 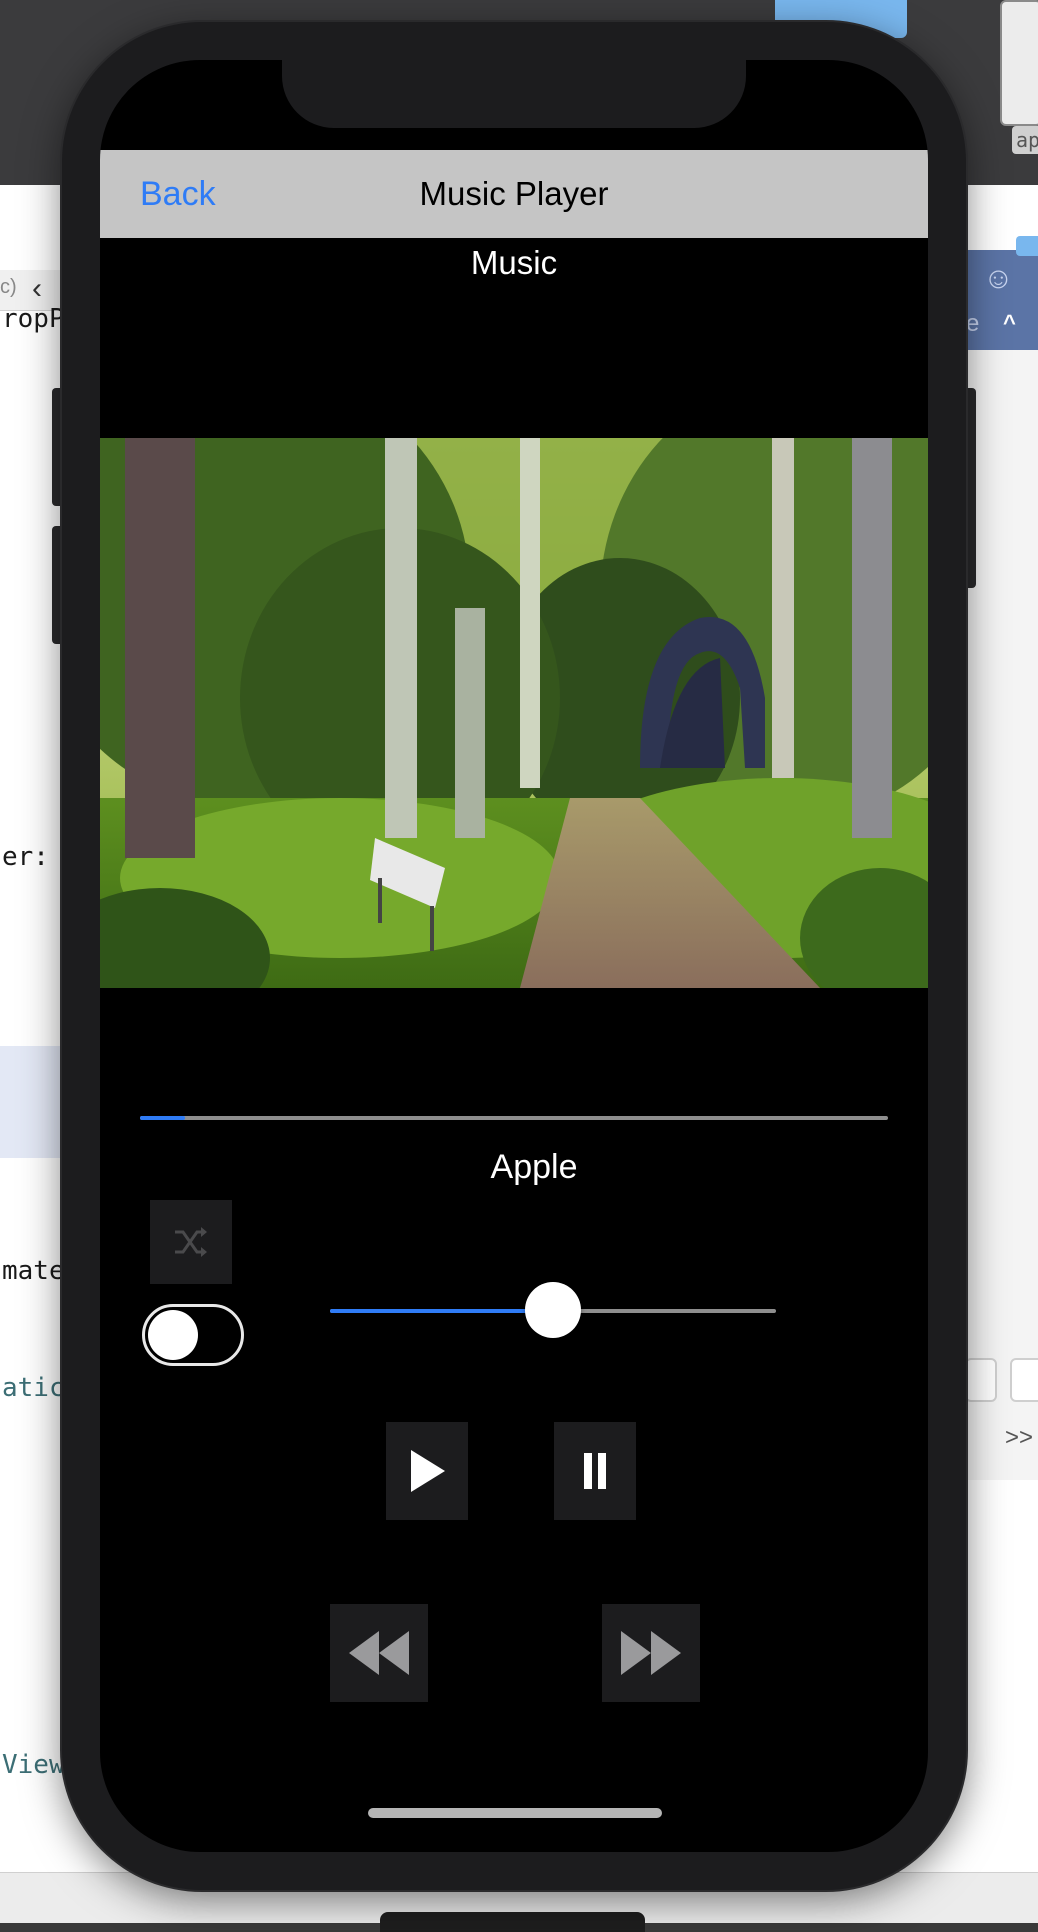 What do you see at coordinates (25, 857) in the screenshot?
I see `code-line-fragment: er:` at bounding box center [25, 857].